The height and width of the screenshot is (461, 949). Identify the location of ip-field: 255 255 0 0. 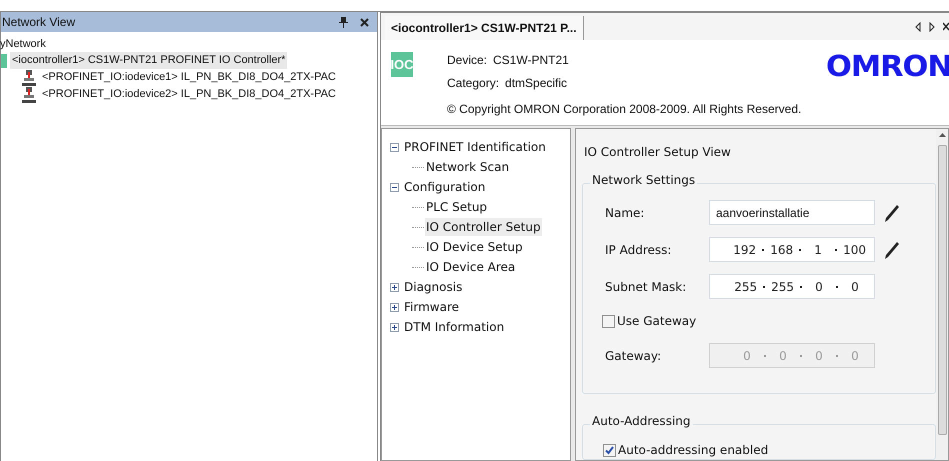
(792, 286).